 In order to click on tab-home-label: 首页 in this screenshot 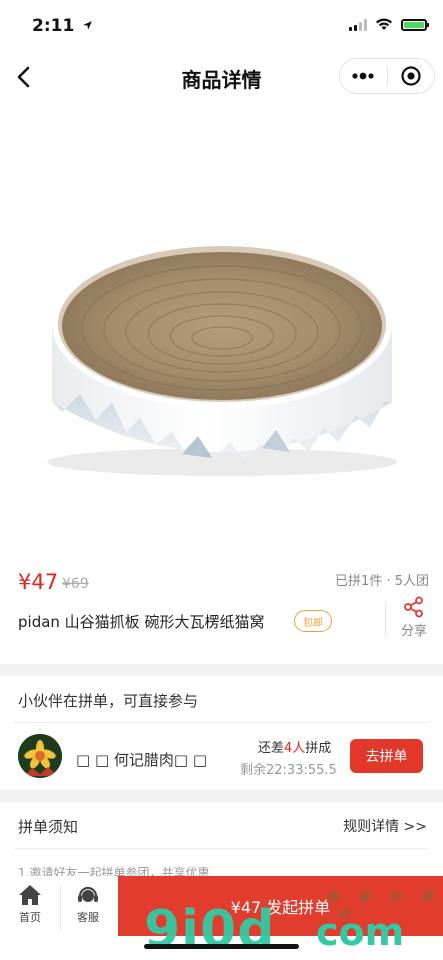, I will do `click(30, 917)`.